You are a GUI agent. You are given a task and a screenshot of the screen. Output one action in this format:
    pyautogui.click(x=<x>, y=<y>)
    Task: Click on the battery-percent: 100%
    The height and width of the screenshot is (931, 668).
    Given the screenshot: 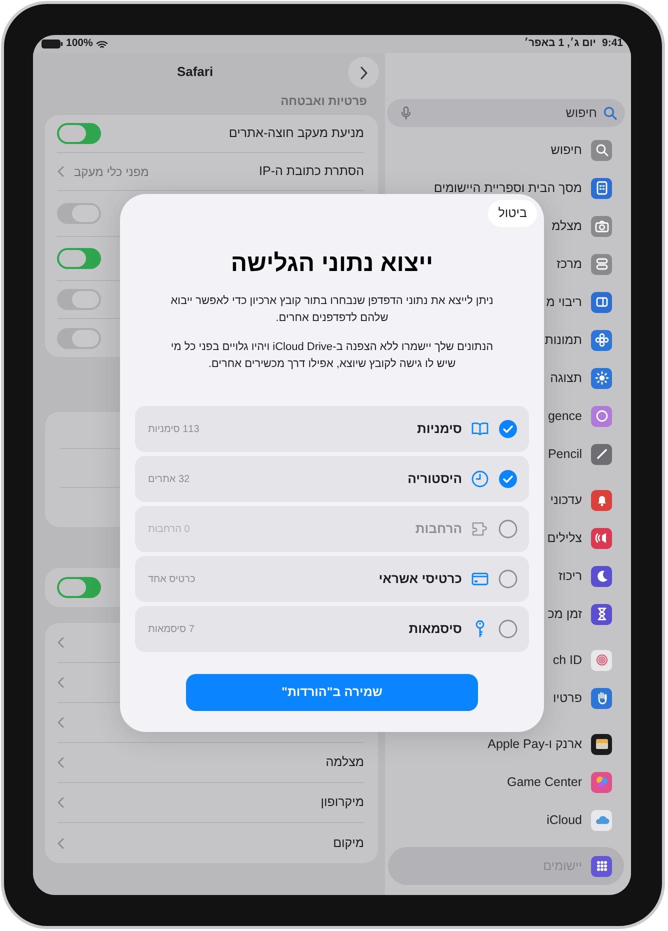 What is the action you would take?
    pyautogui.click(x=79, y=44)
    